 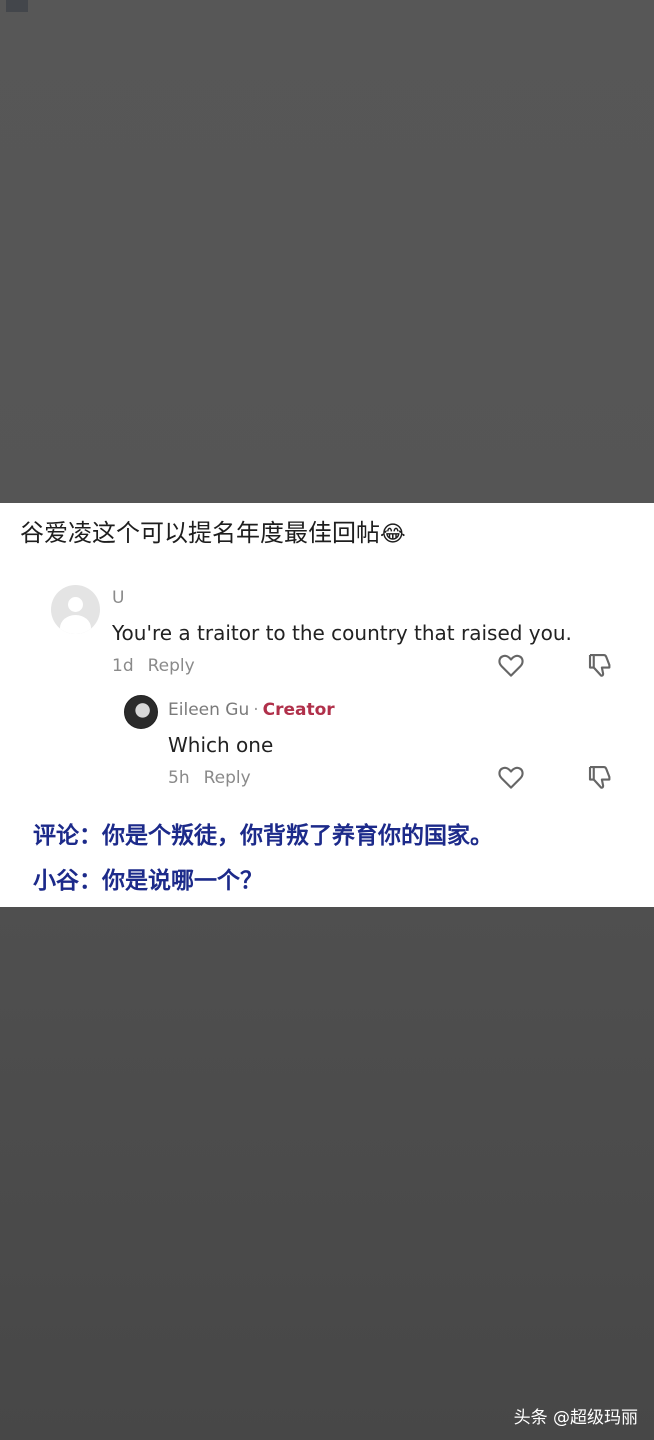 I want to click on caption-reply-translation: 小谷：你是说哪一个？, so click(x=148, y=881).